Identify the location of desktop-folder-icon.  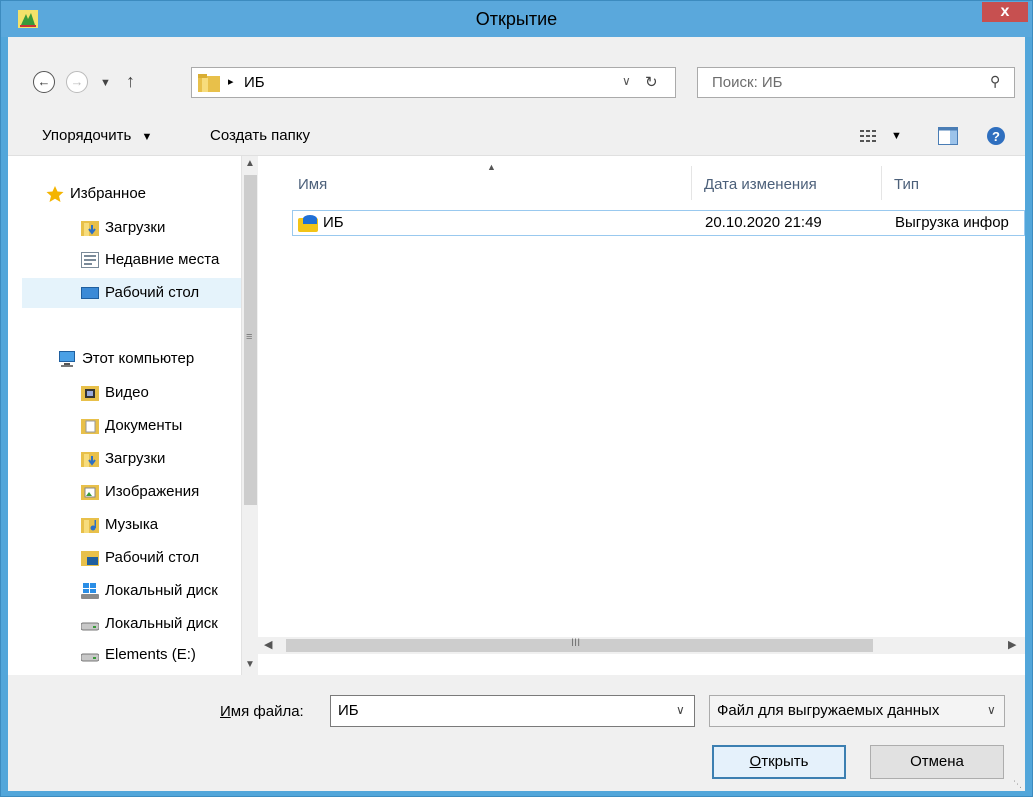
(90, 558).